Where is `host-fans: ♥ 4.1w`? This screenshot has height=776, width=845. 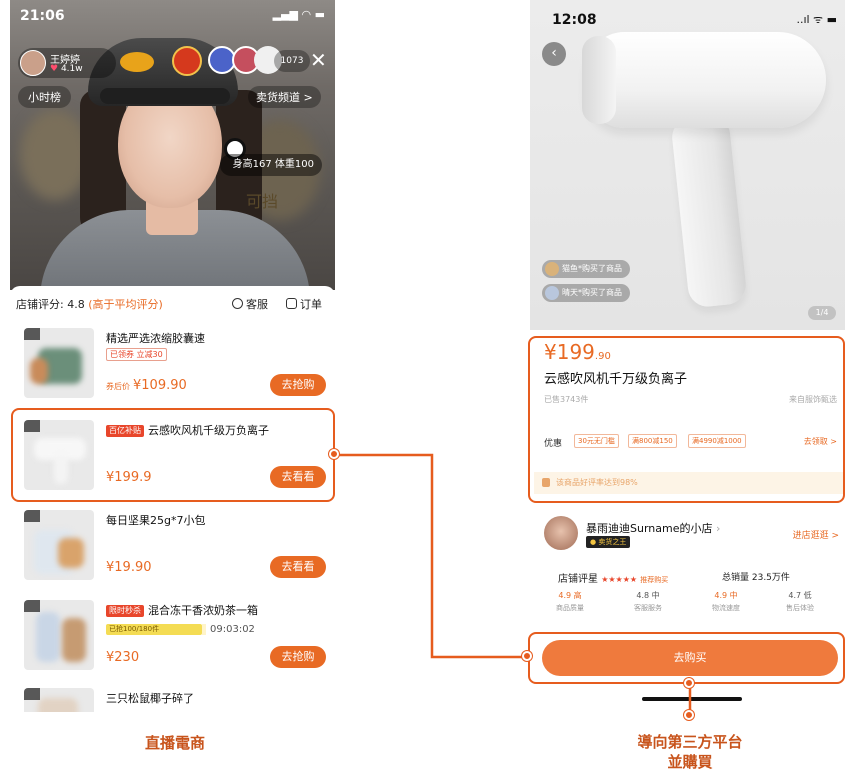 host-fans: ♥ 4.1w is located at coordinates (66, 69).